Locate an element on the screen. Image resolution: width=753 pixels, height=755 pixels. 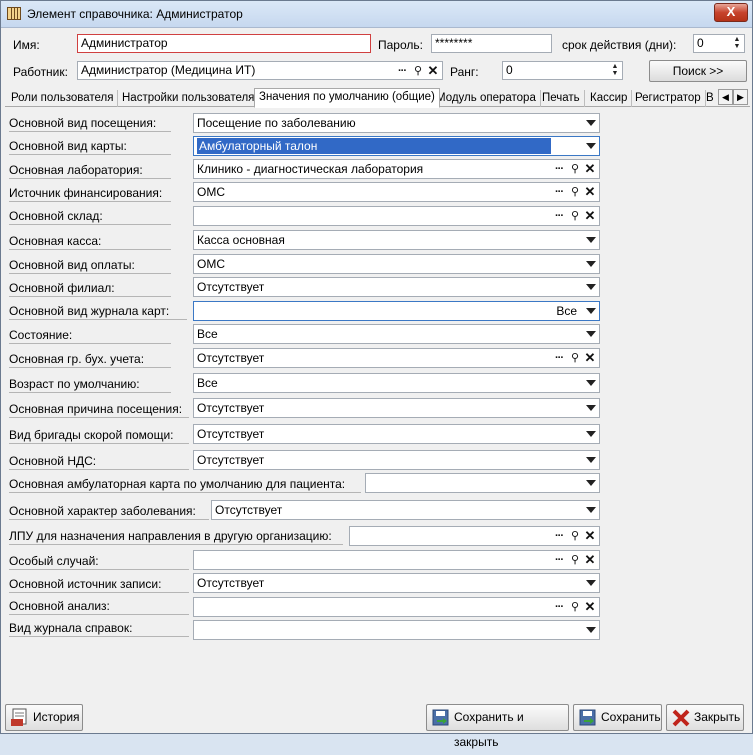
history-button: История is located at coordinates (44, 717).